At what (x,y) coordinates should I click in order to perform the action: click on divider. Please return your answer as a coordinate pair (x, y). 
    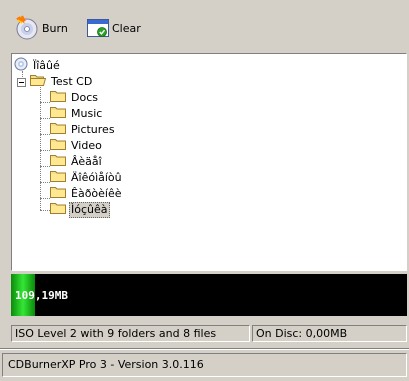
    Looking at the image, I should click on (204, 349).